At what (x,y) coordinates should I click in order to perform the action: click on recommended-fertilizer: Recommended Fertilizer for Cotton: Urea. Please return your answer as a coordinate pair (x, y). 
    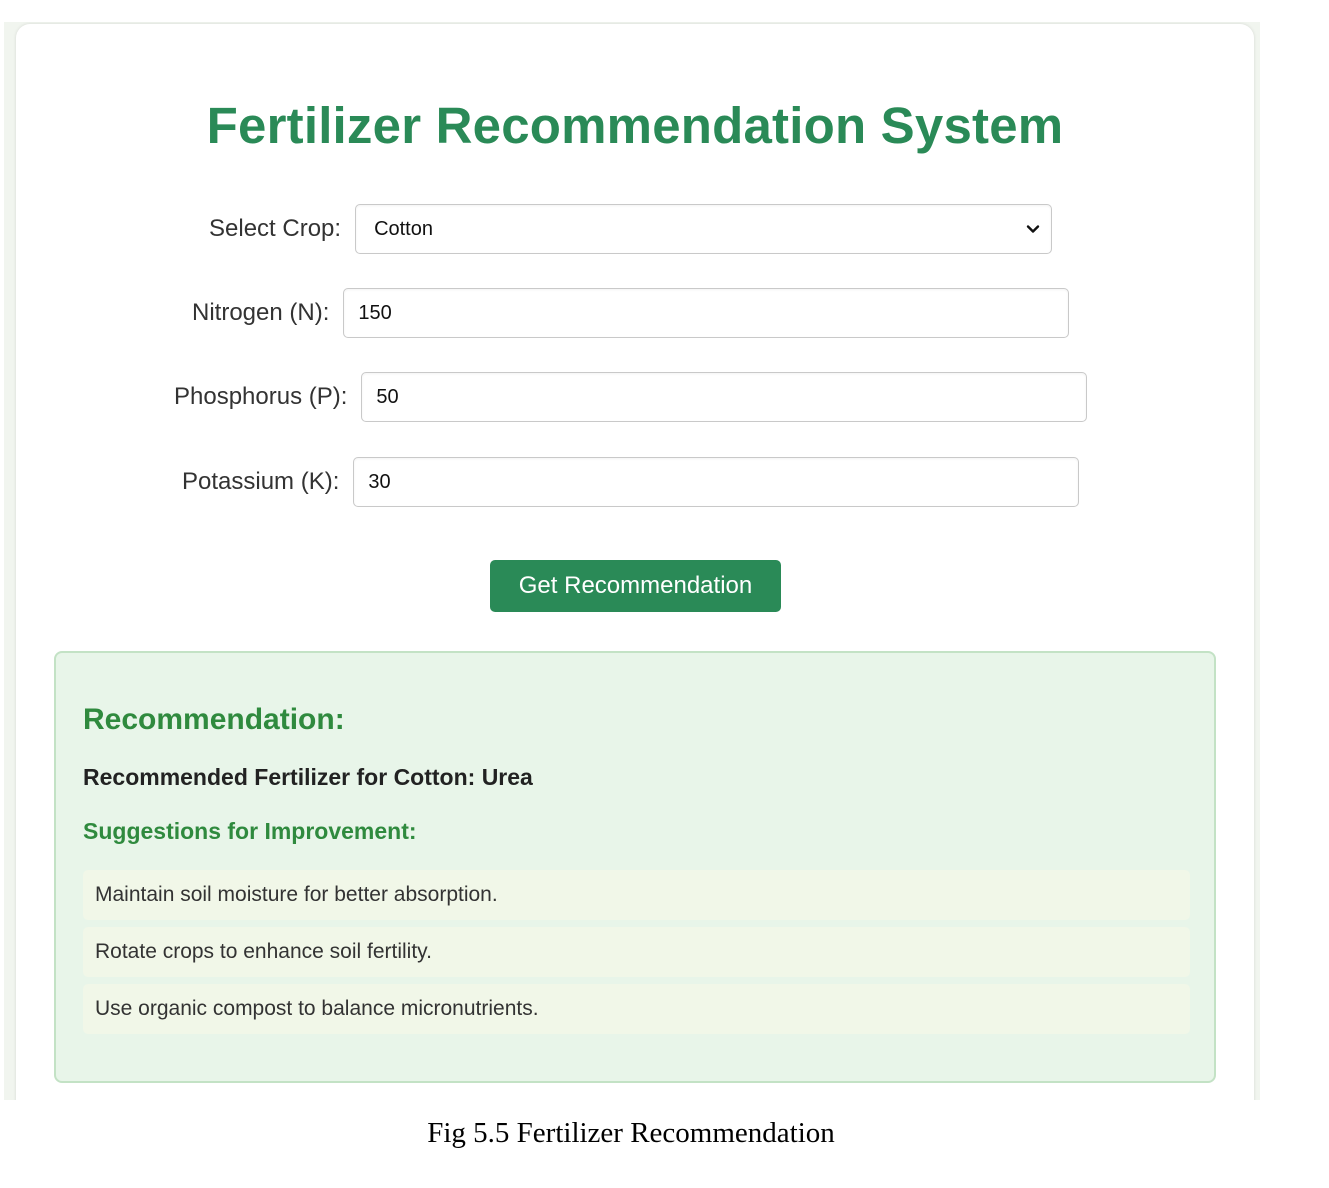
    Looking at the image, I should click on (308, 777).